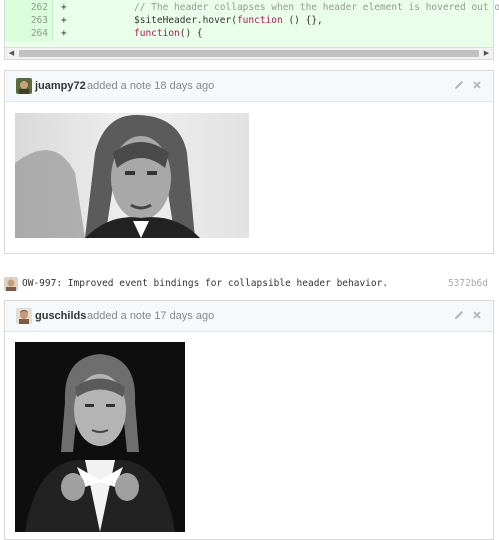  What do you see at coordinates (185, 20) in the screenshot?
I see `code-token: $siteHeader.hover(` at bounding box center [185, 20].